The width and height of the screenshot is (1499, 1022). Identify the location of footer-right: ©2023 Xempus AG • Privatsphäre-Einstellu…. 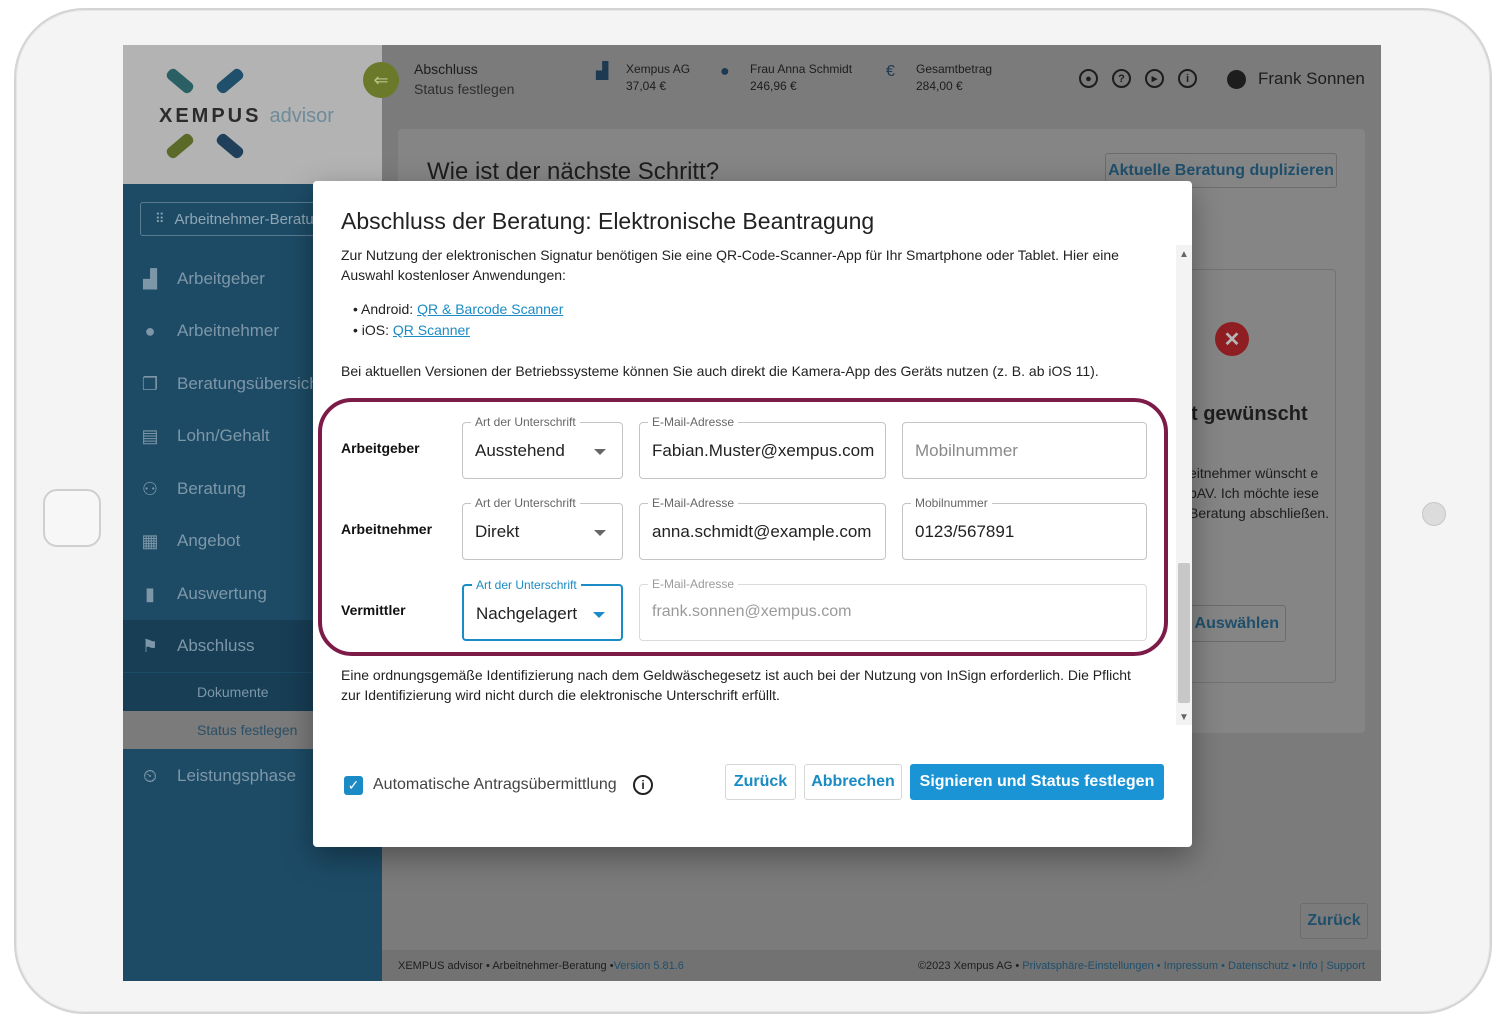
(1141, 965).